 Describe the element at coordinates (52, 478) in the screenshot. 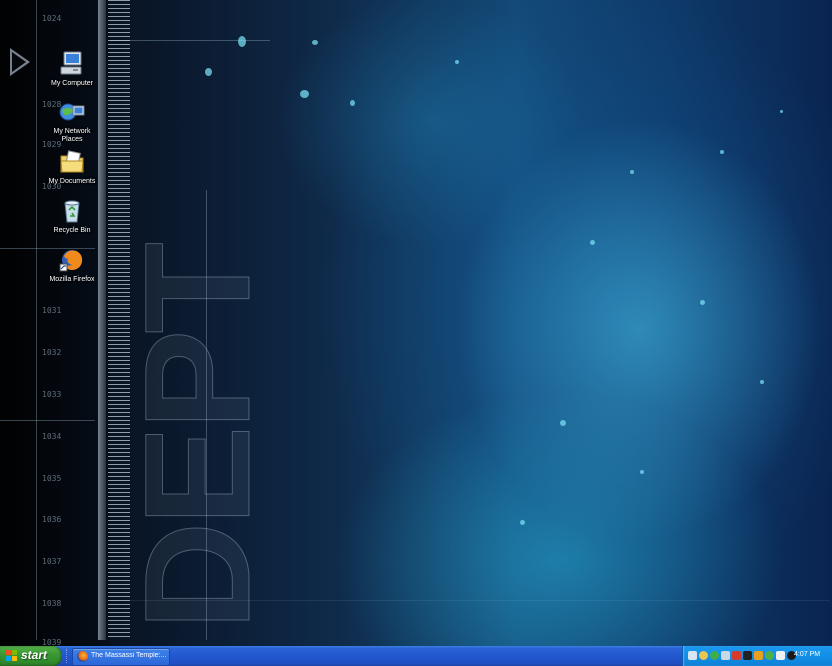

I see `depth-marker: 1035` at that location.